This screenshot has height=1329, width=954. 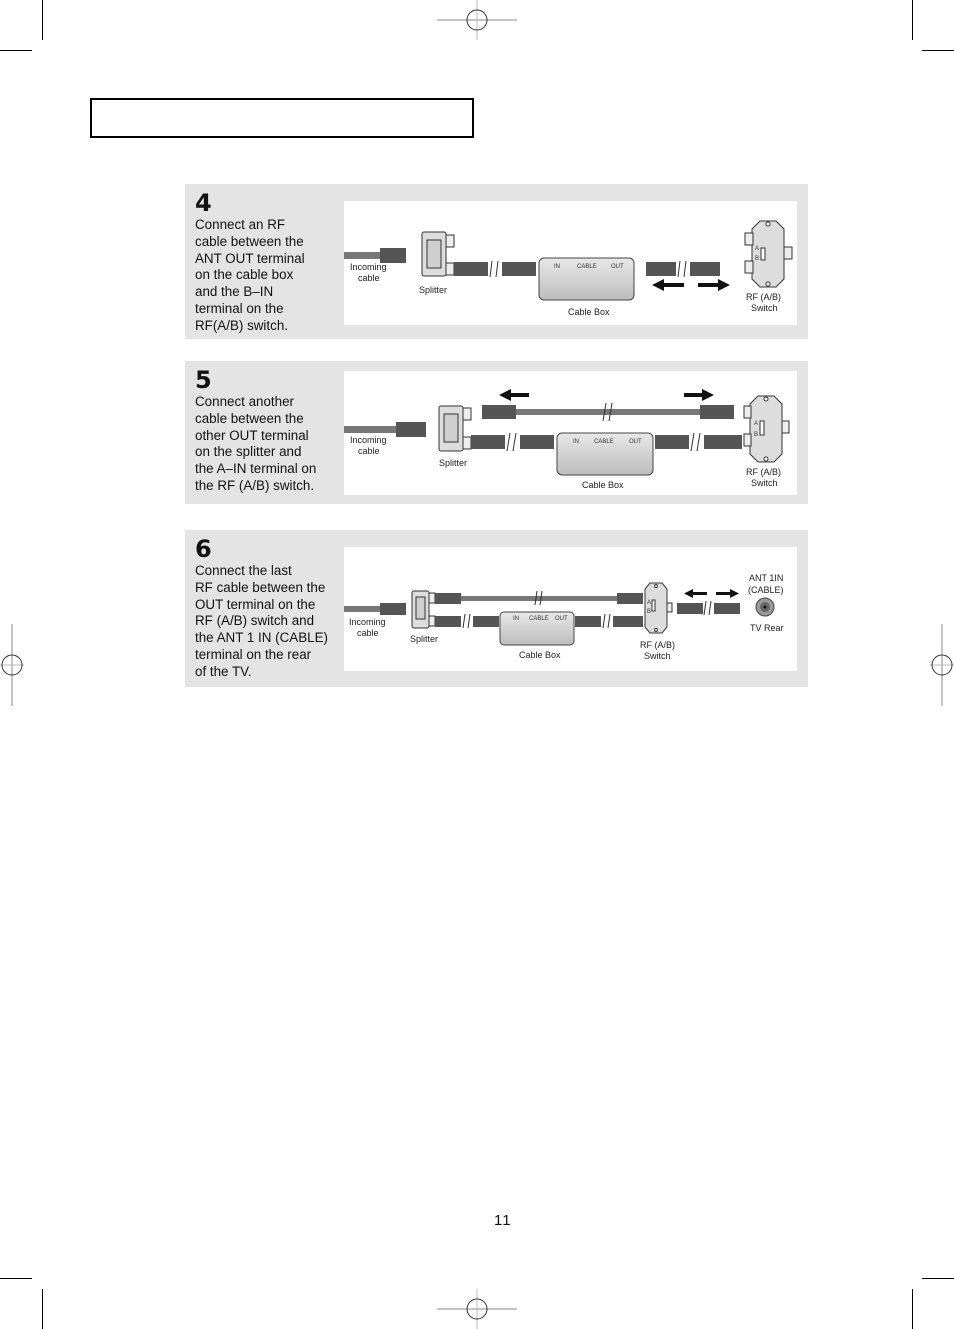 I want to click on section-title-box, so click(x=282, y=118).